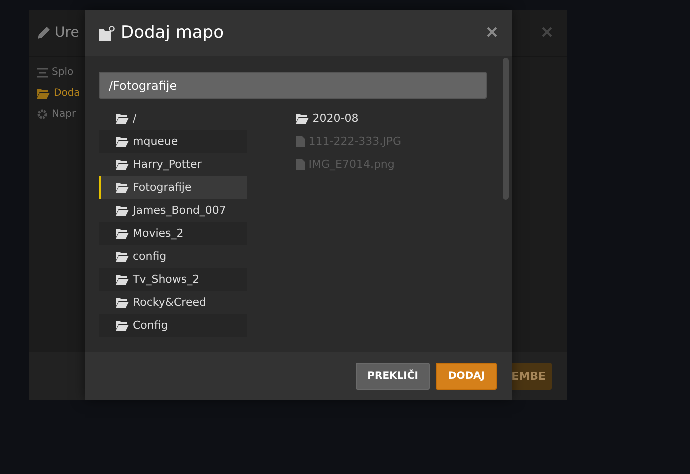 The height and width of the screenshot is (474, 690). I want to click on dialog-title: Dodaj mapo, so click(161, 33).